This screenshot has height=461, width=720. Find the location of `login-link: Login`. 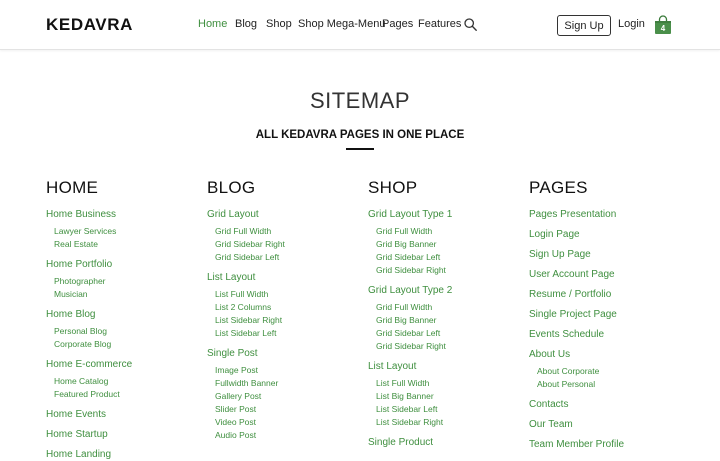

login-link: Login is located at coordinates (631, 24).